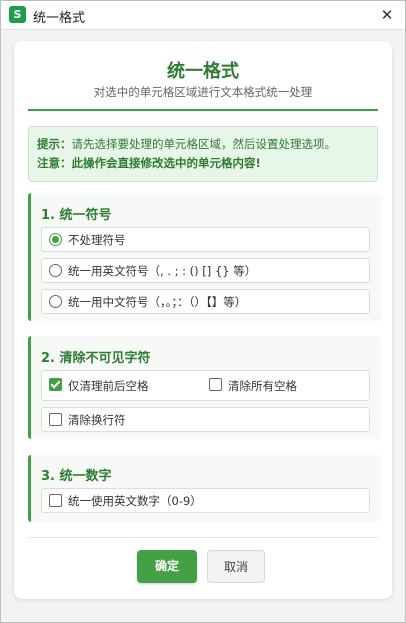 The image size is (406, 623). Describe the element at coordinates (55, 384) in the screenshot. I see `checkbox-trim-spaces` at that location.